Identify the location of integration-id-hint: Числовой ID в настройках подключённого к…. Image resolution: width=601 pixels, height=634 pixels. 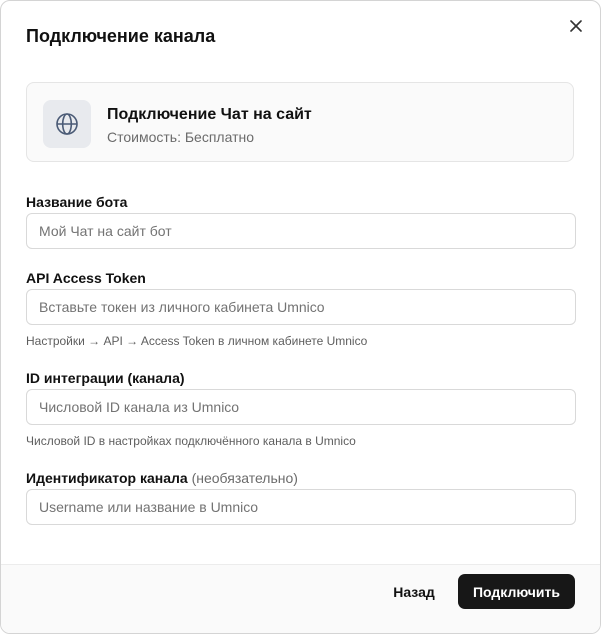
(191, 441).